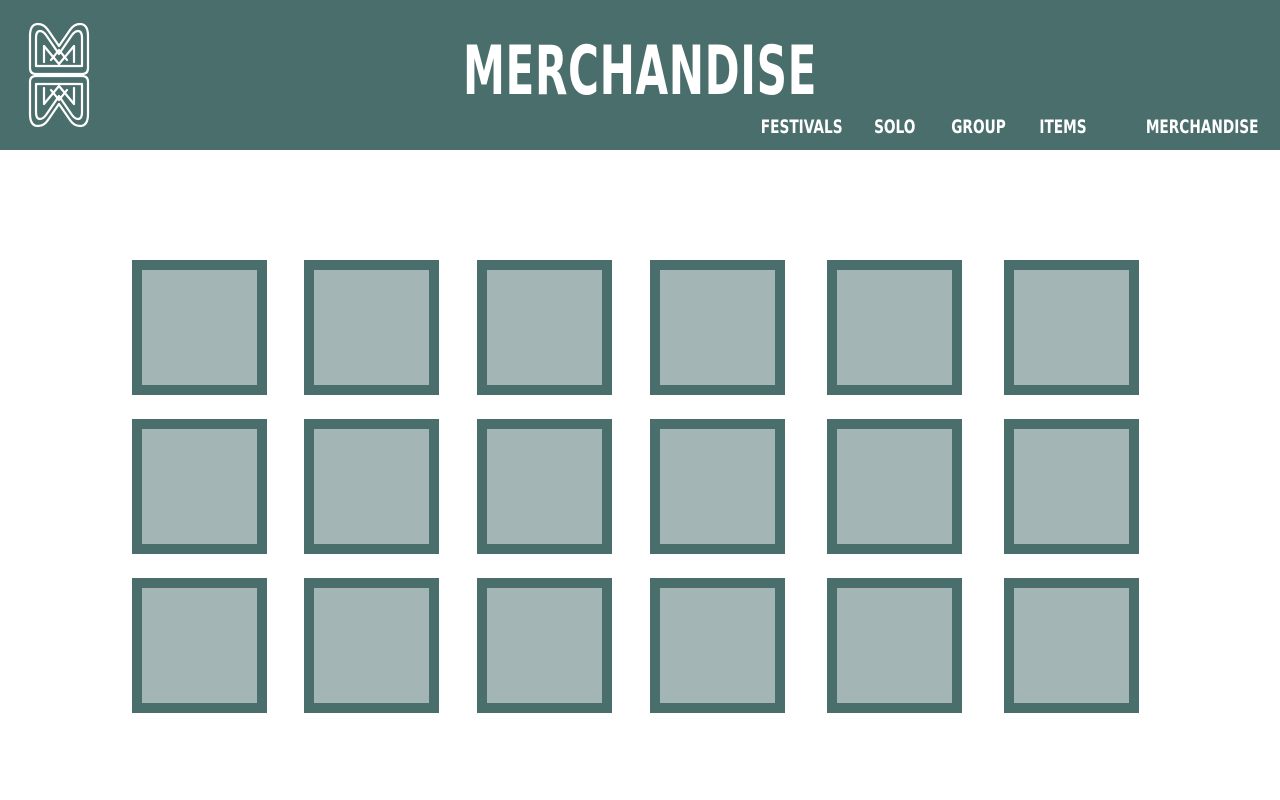 The image size is (1280, 800). Describe the element at coordinates (59, 75) in the screenshot. I see `logo-icon` at that location.